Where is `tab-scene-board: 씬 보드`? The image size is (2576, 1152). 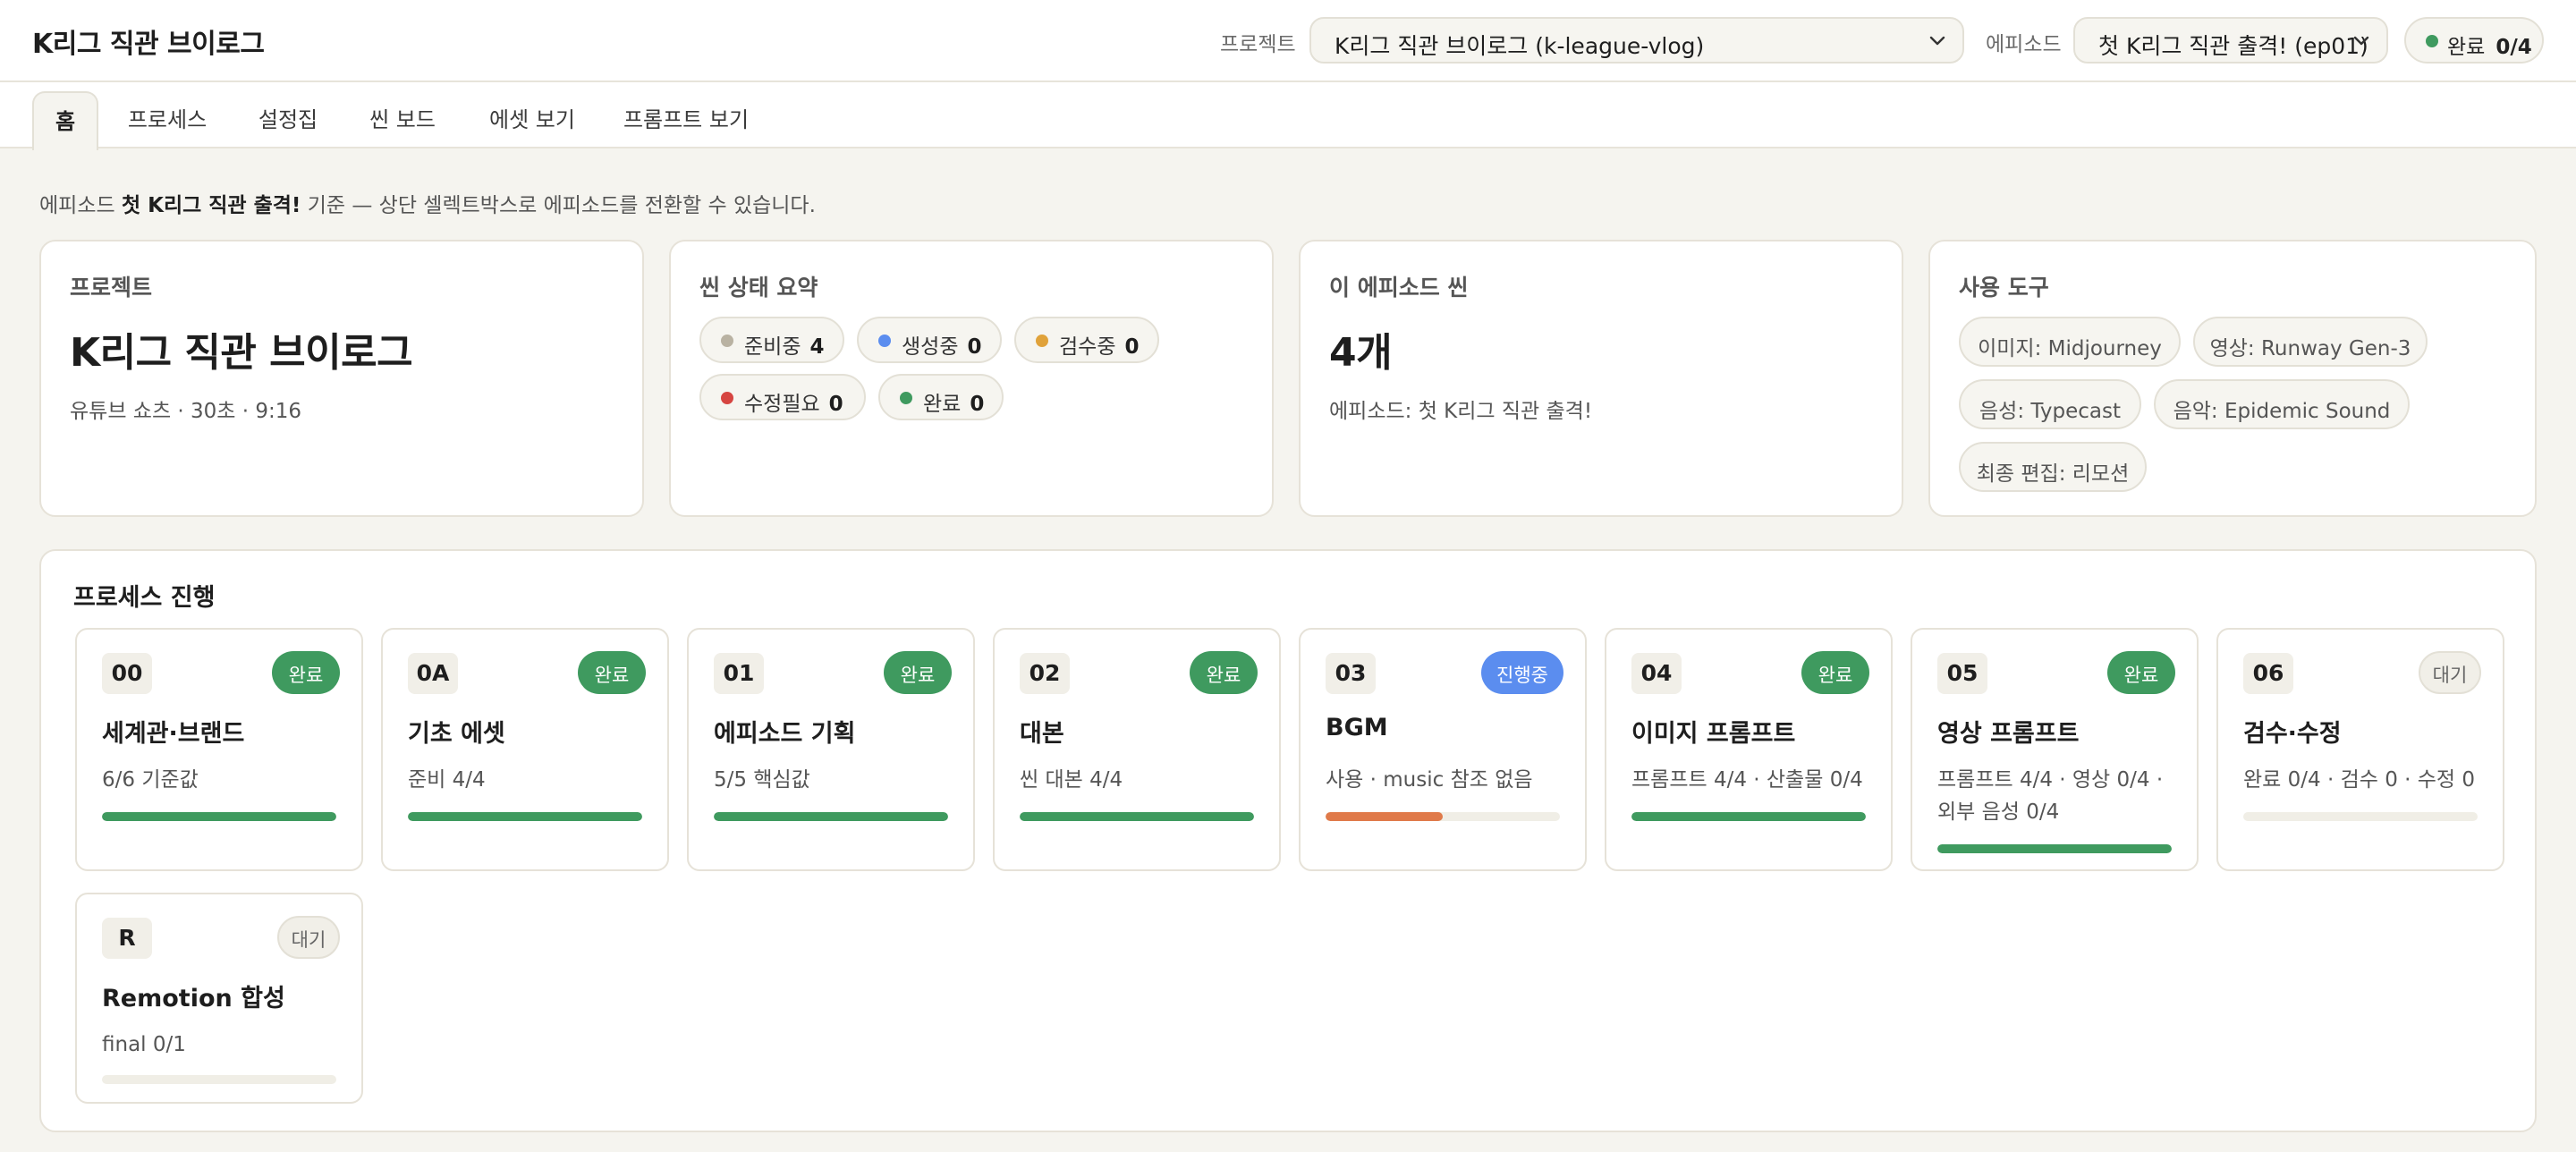 tab-scene-board: 씬 보드 is located at coordinates (402, 121).